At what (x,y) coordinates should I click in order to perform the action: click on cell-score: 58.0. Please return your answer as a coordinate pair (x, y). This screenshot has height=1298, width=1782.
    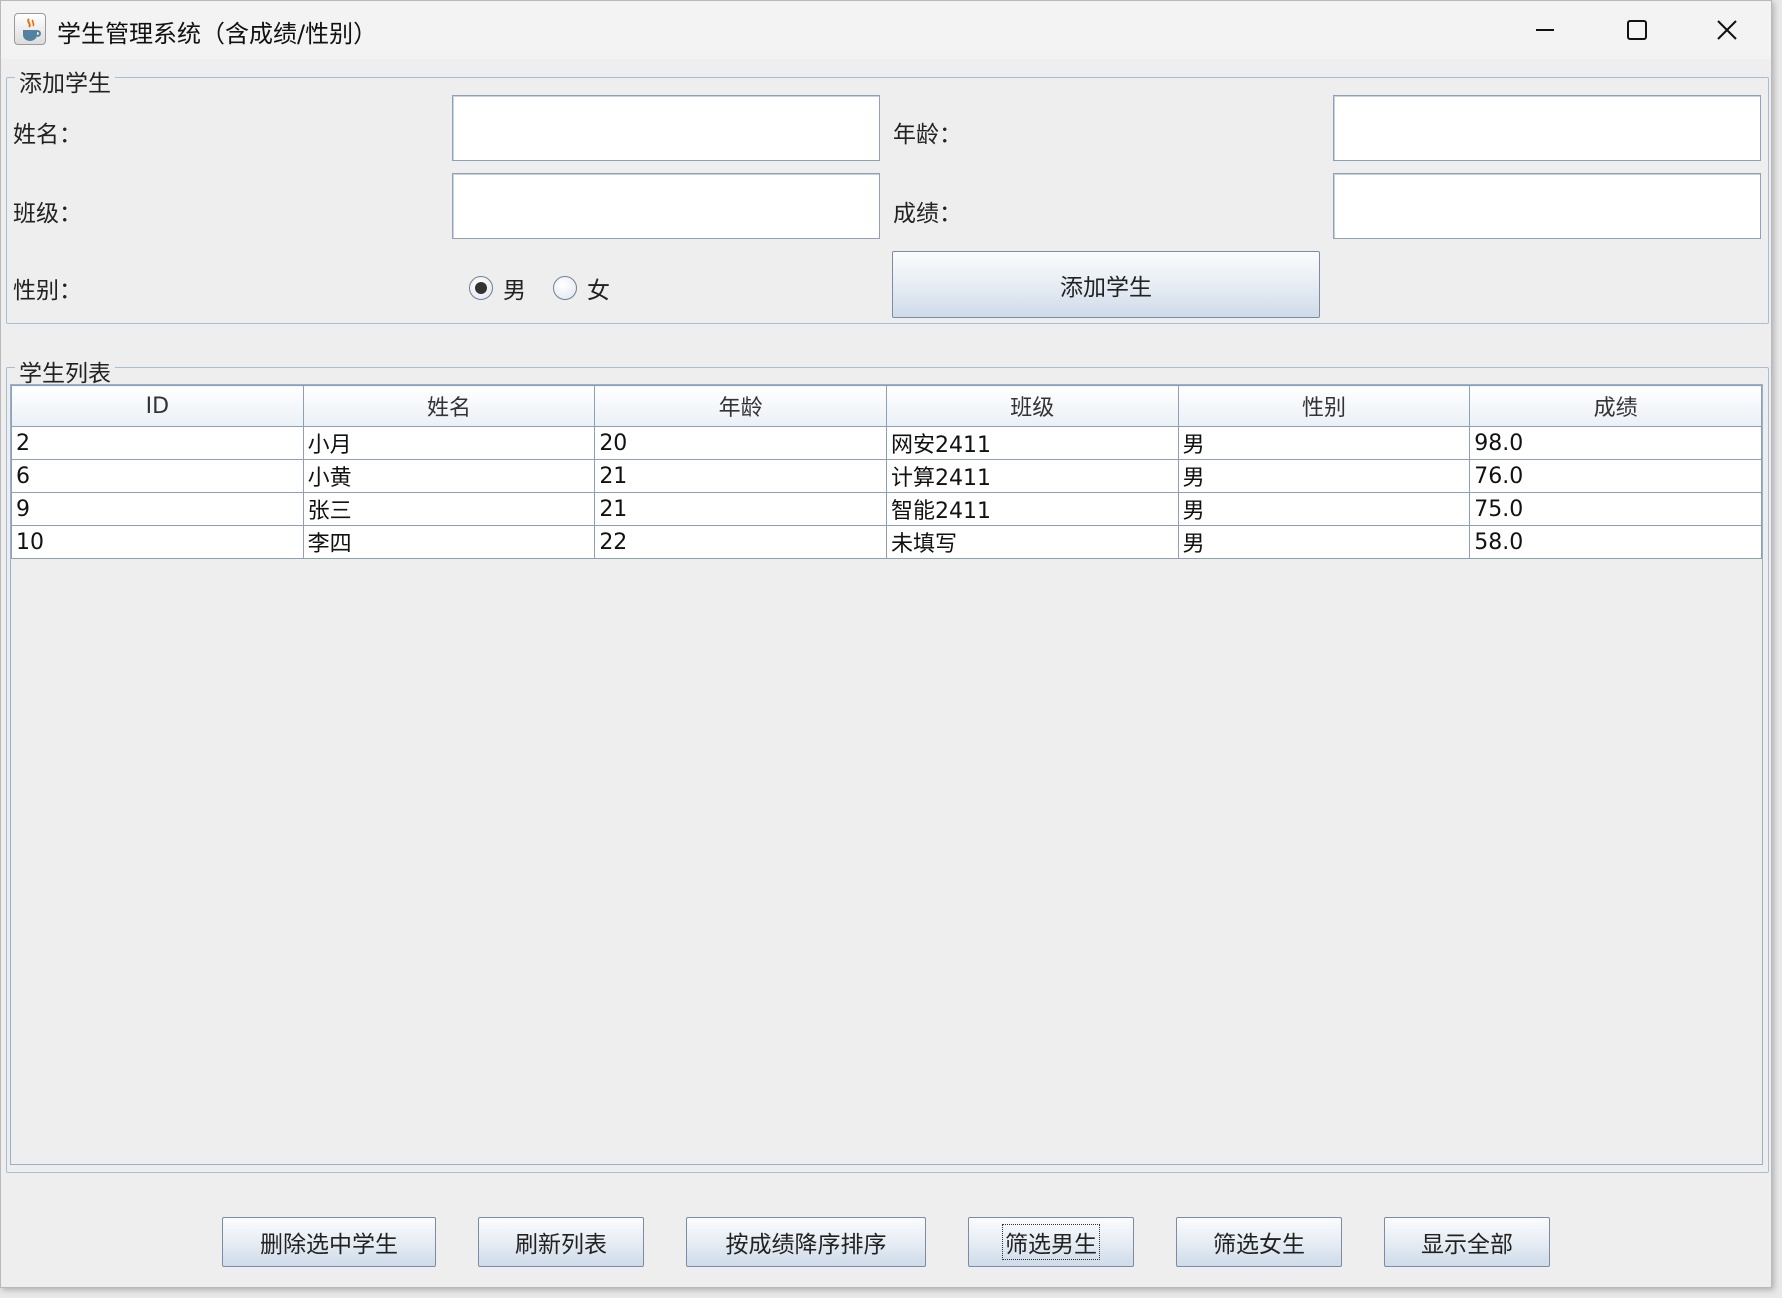
    Looking at the image, I should click on (1615, 542).